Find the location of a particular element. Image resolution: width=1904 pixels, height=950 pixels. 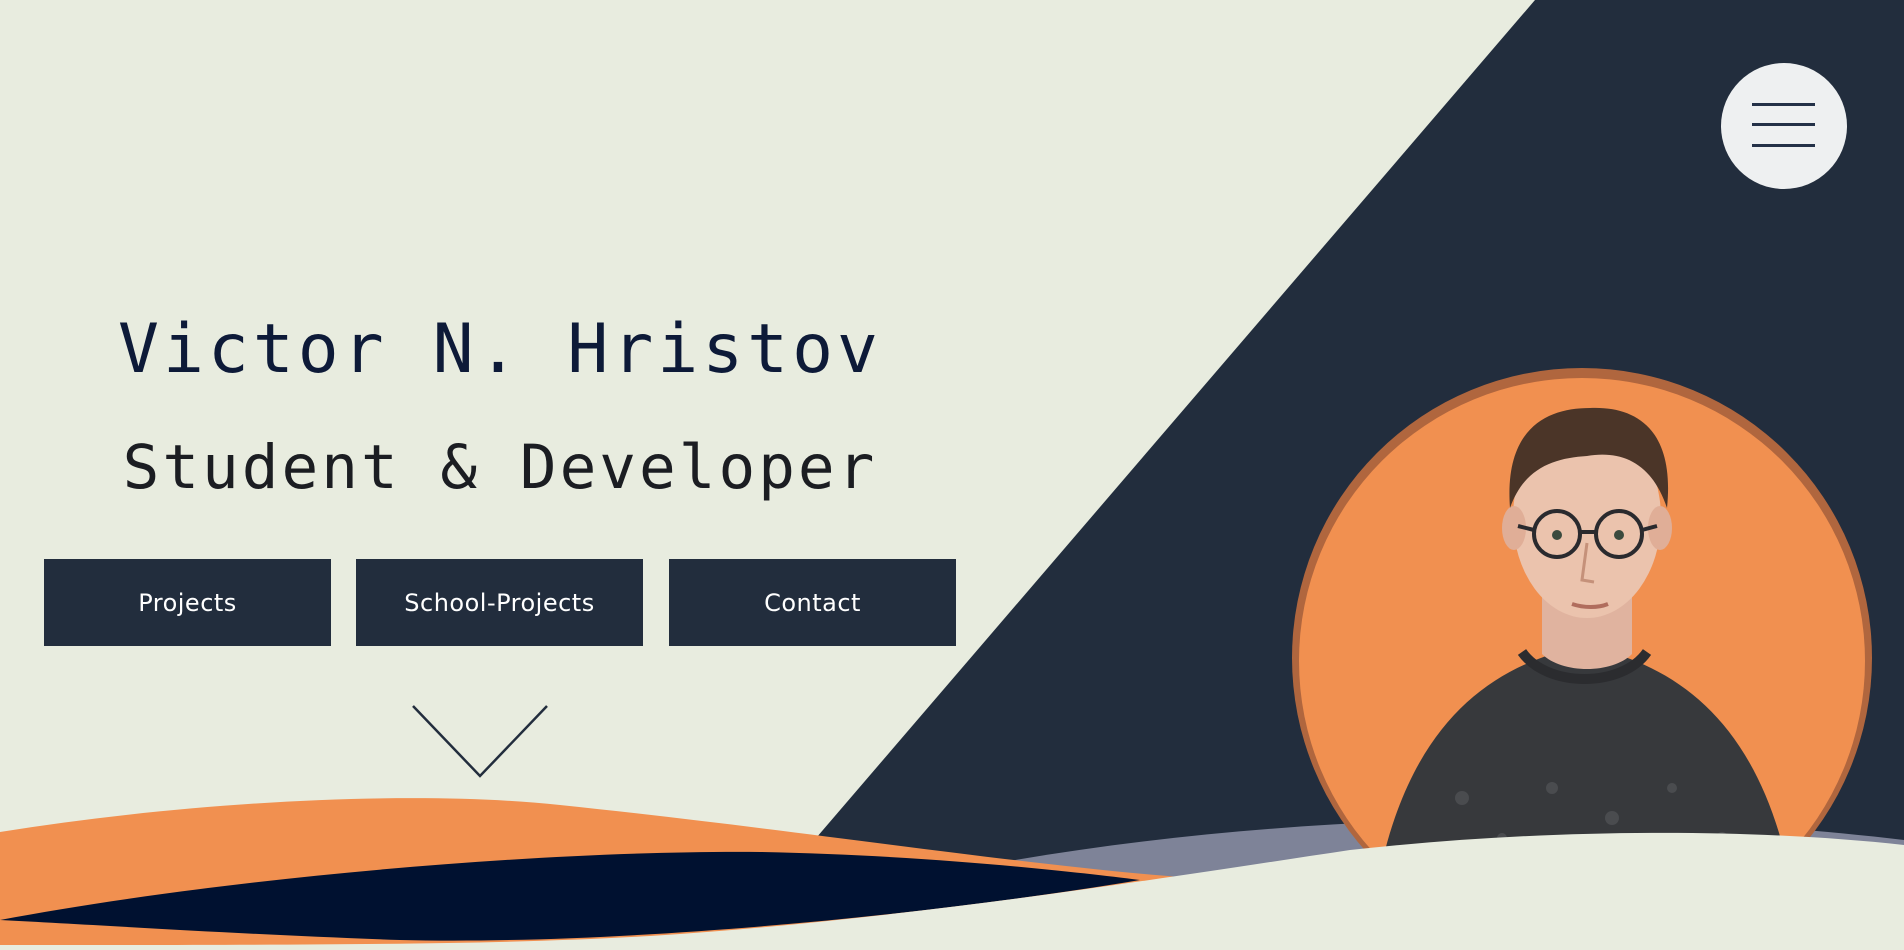

contact-button: Contact is located at coordinates (812, 602).